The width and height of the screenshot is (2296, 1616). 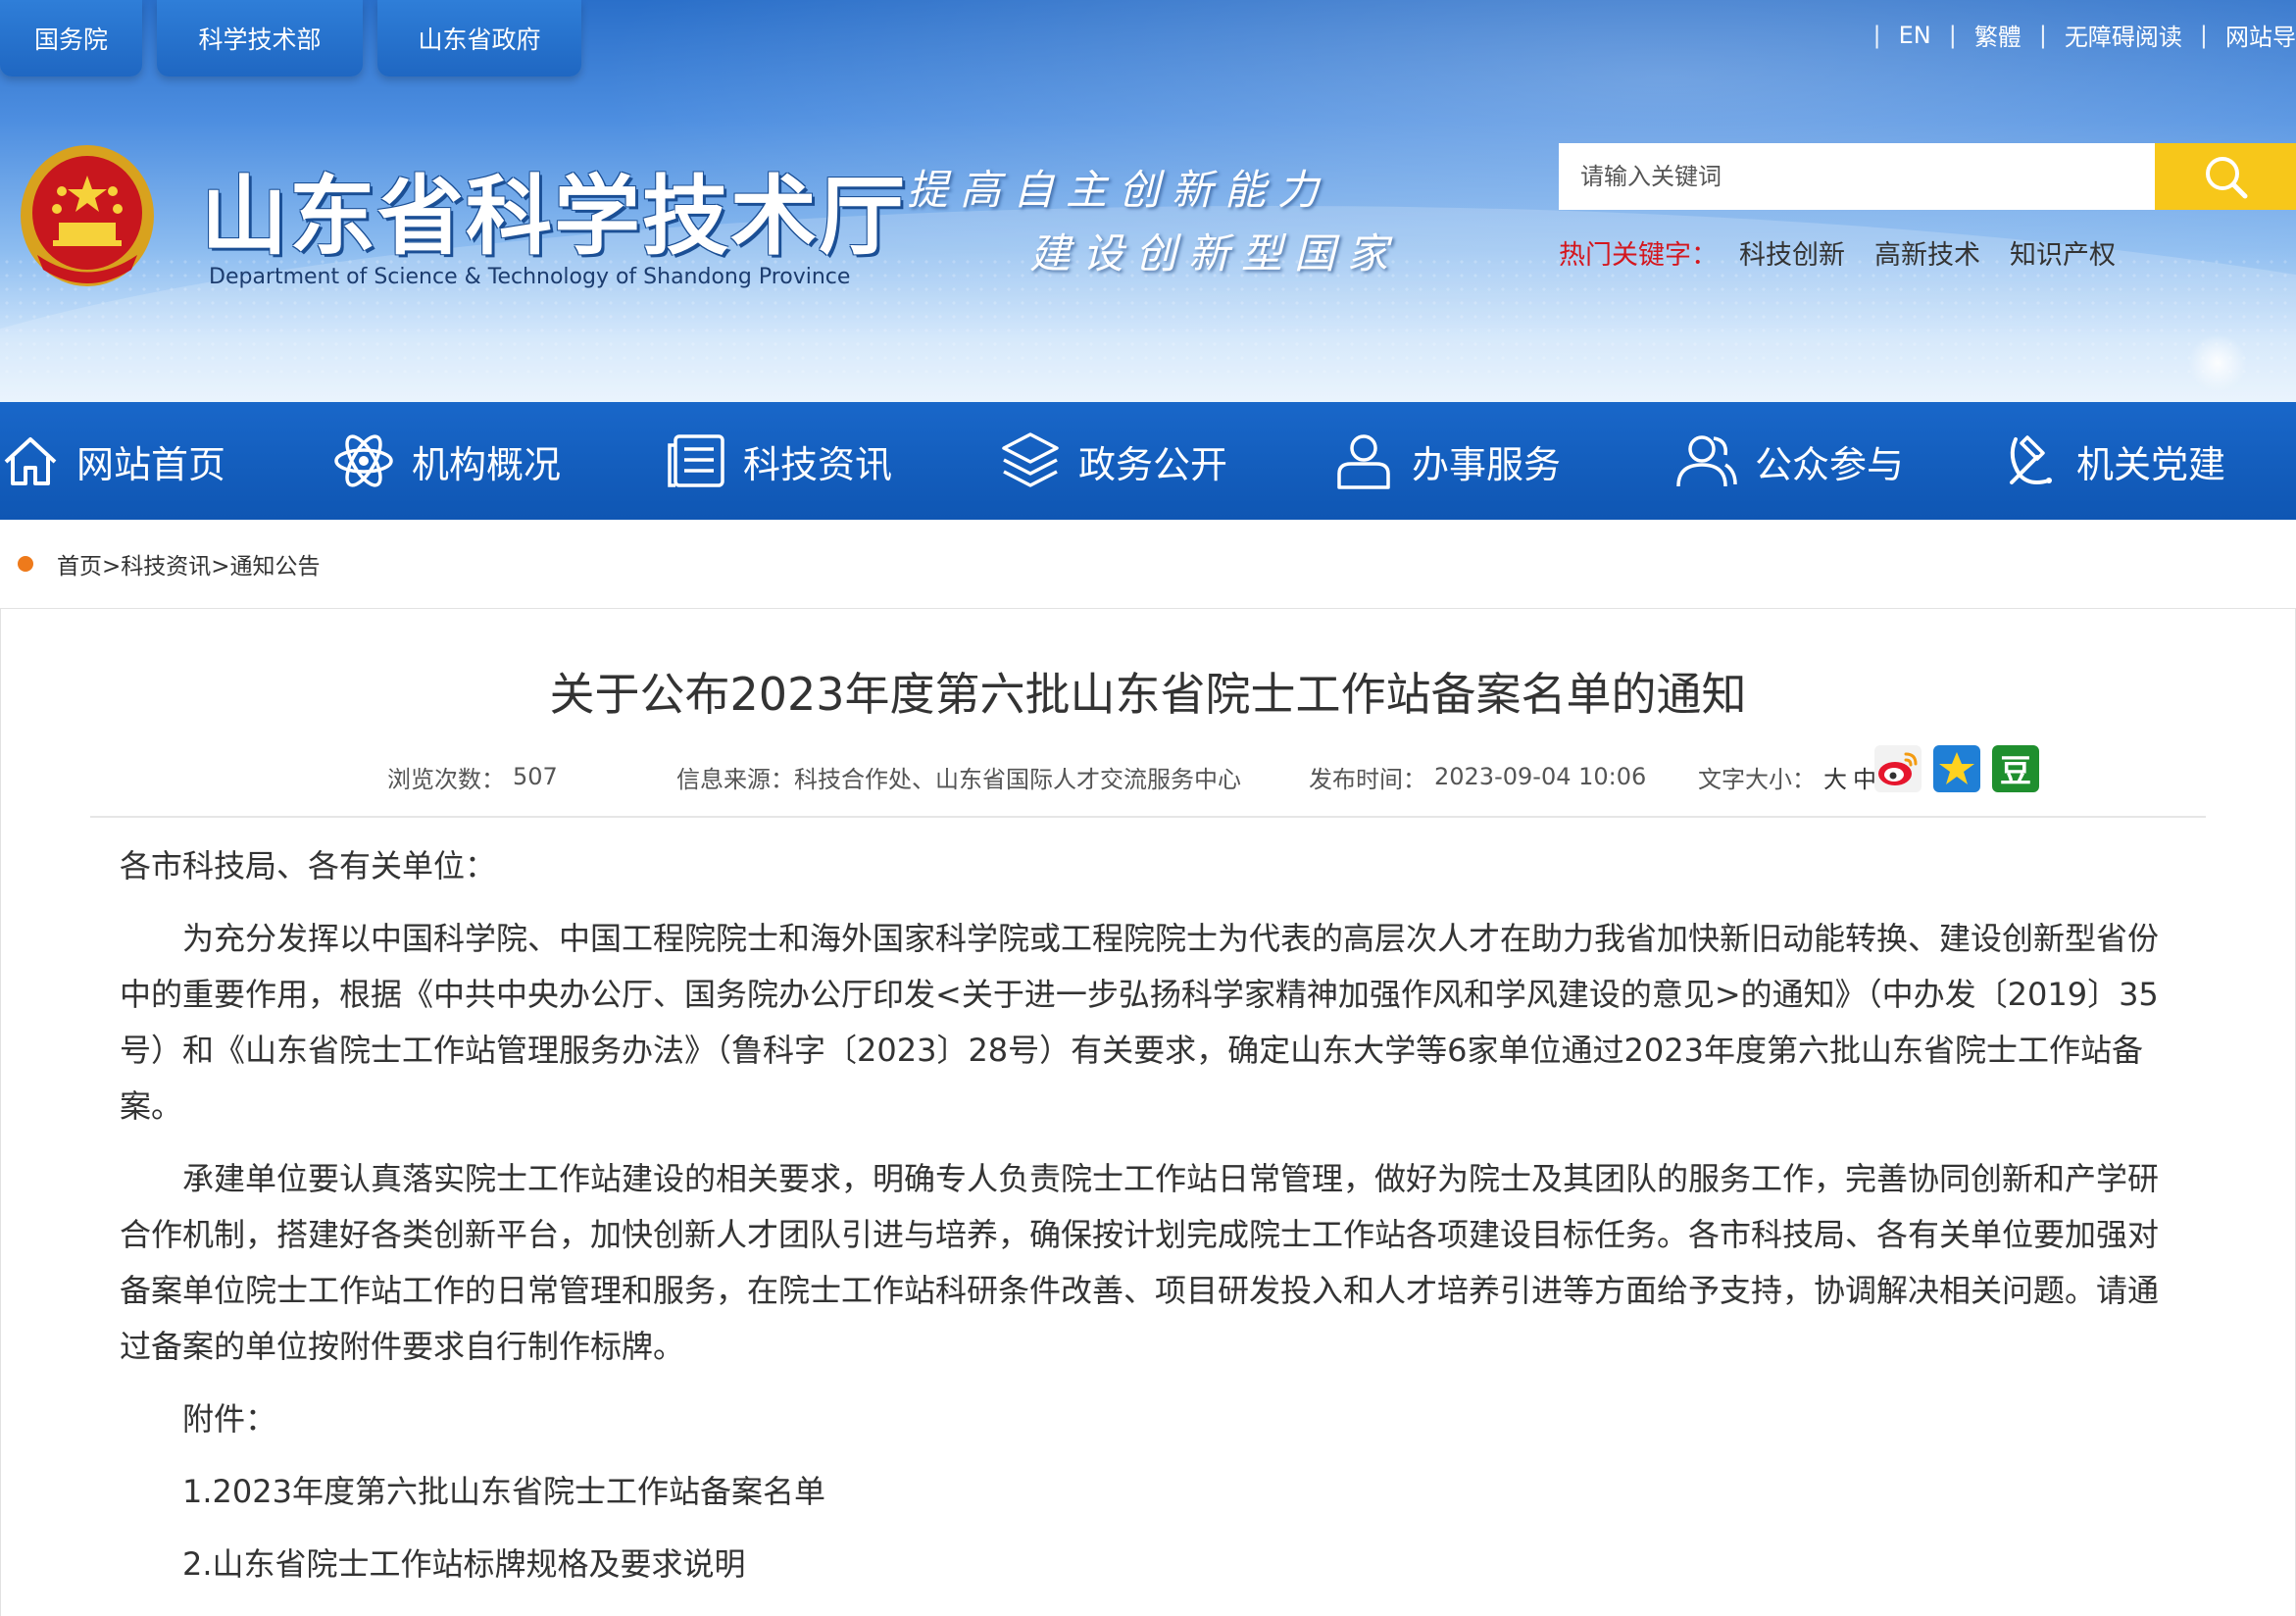 What do you see at coordinates (1757, 779) in the screenshot?
I see `meta-font-label: 文字大小：` at bounding box center [1757, 779].